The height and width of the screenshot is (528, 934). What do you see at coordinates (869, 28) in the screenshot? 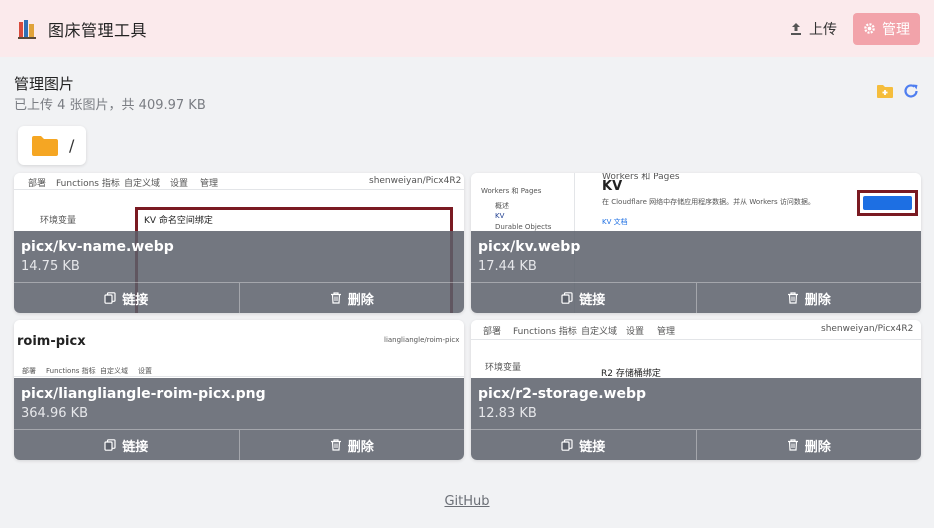
I see `gear-icon` at bounding box center [869, 28].